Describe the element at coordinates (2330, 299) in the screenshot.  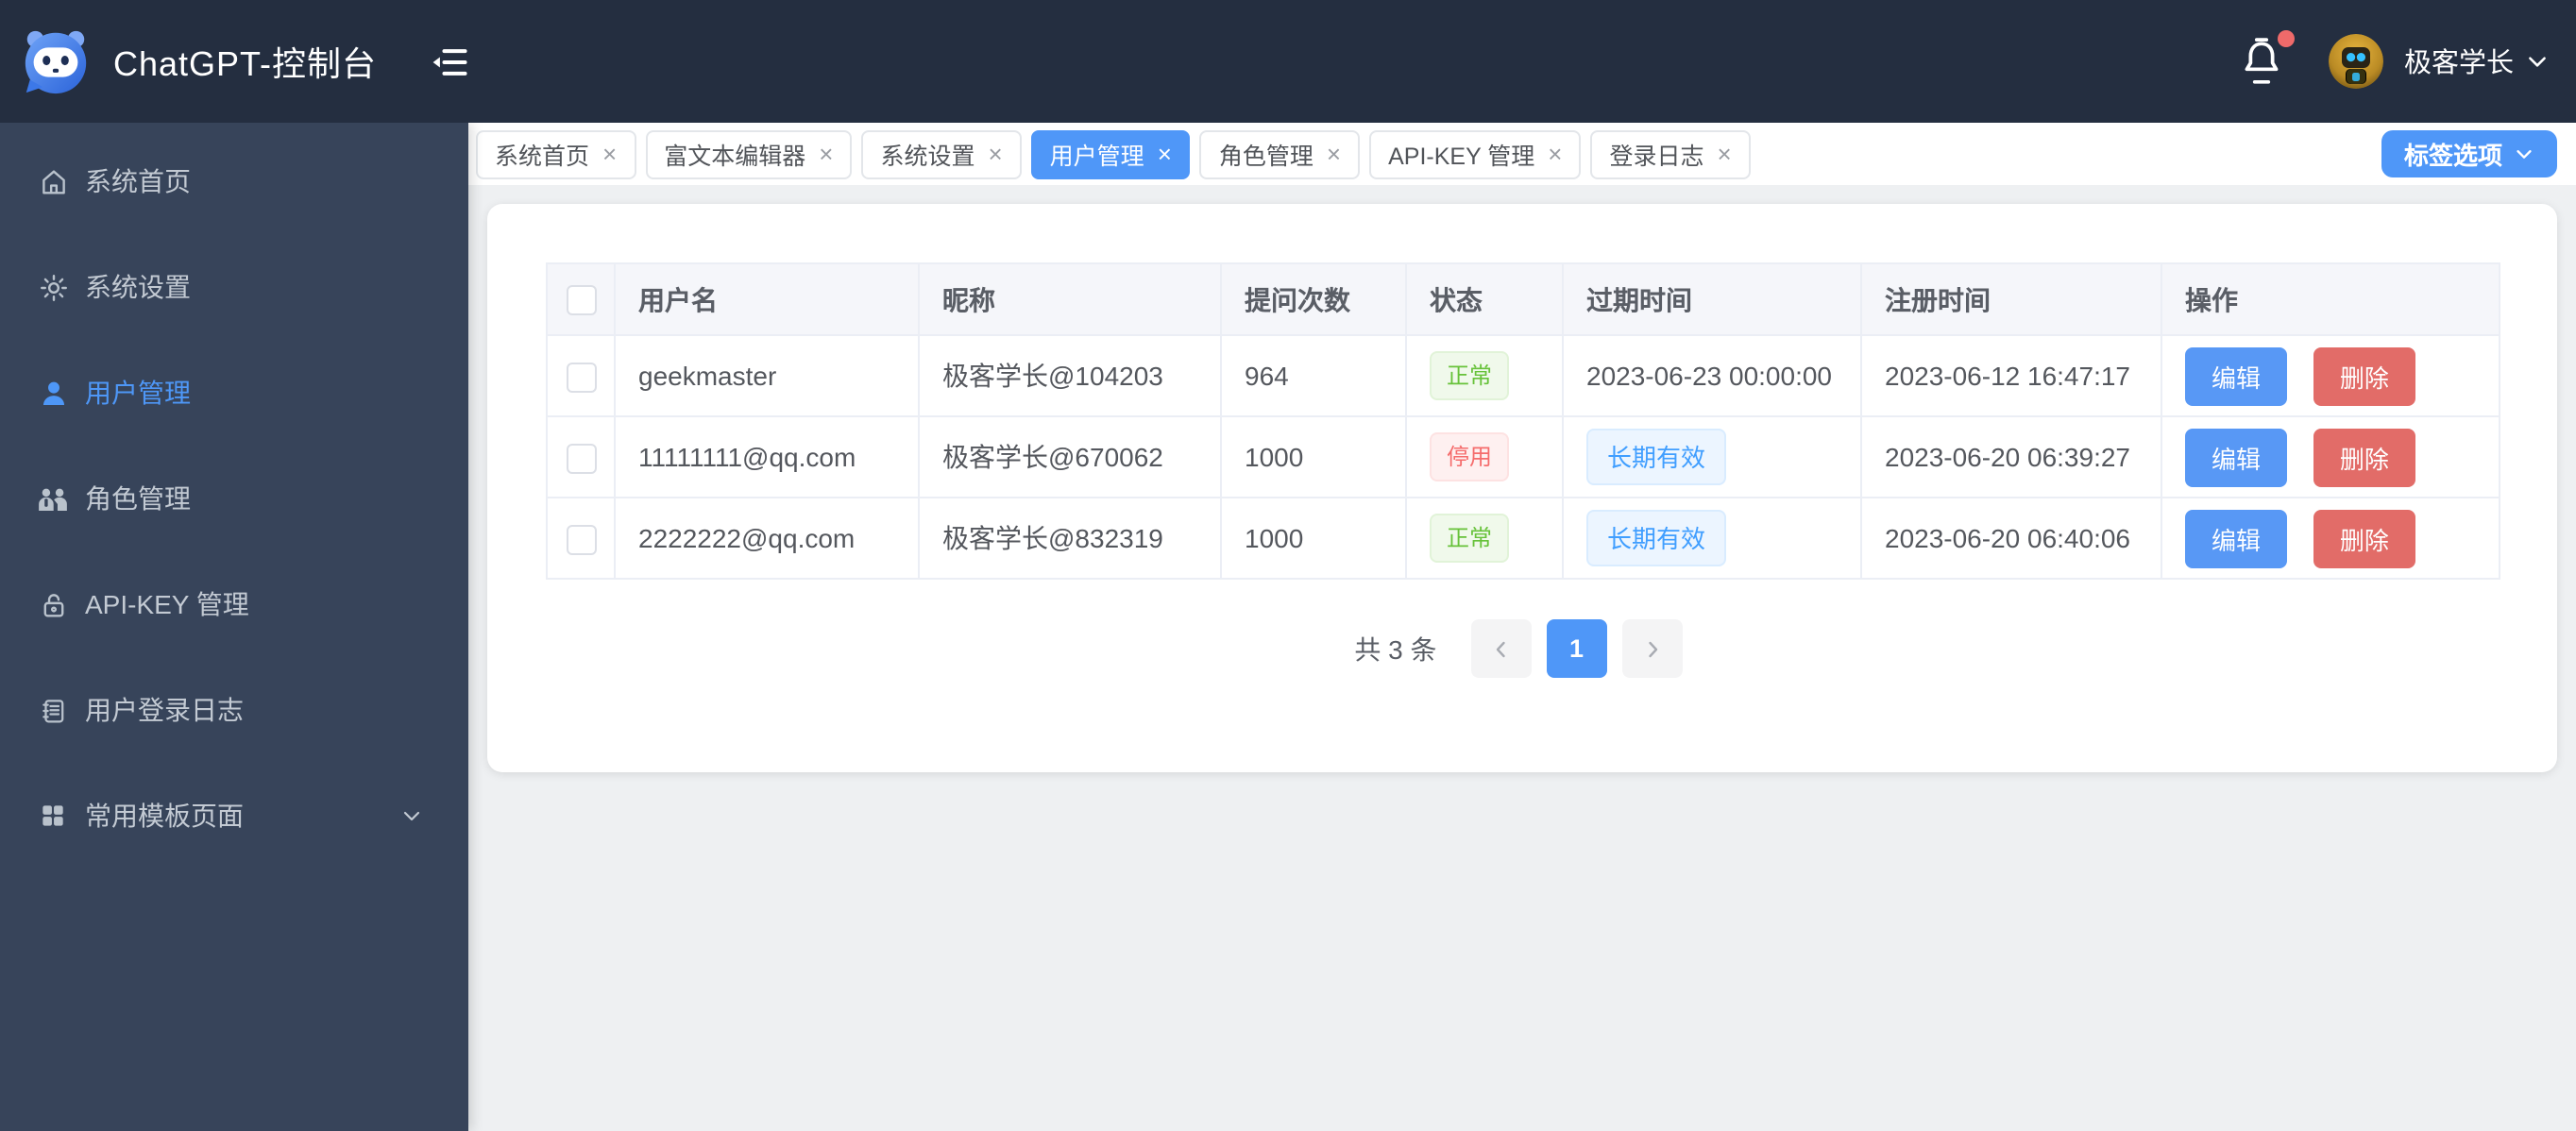
I see `col-header-actions: 操作` at that location.